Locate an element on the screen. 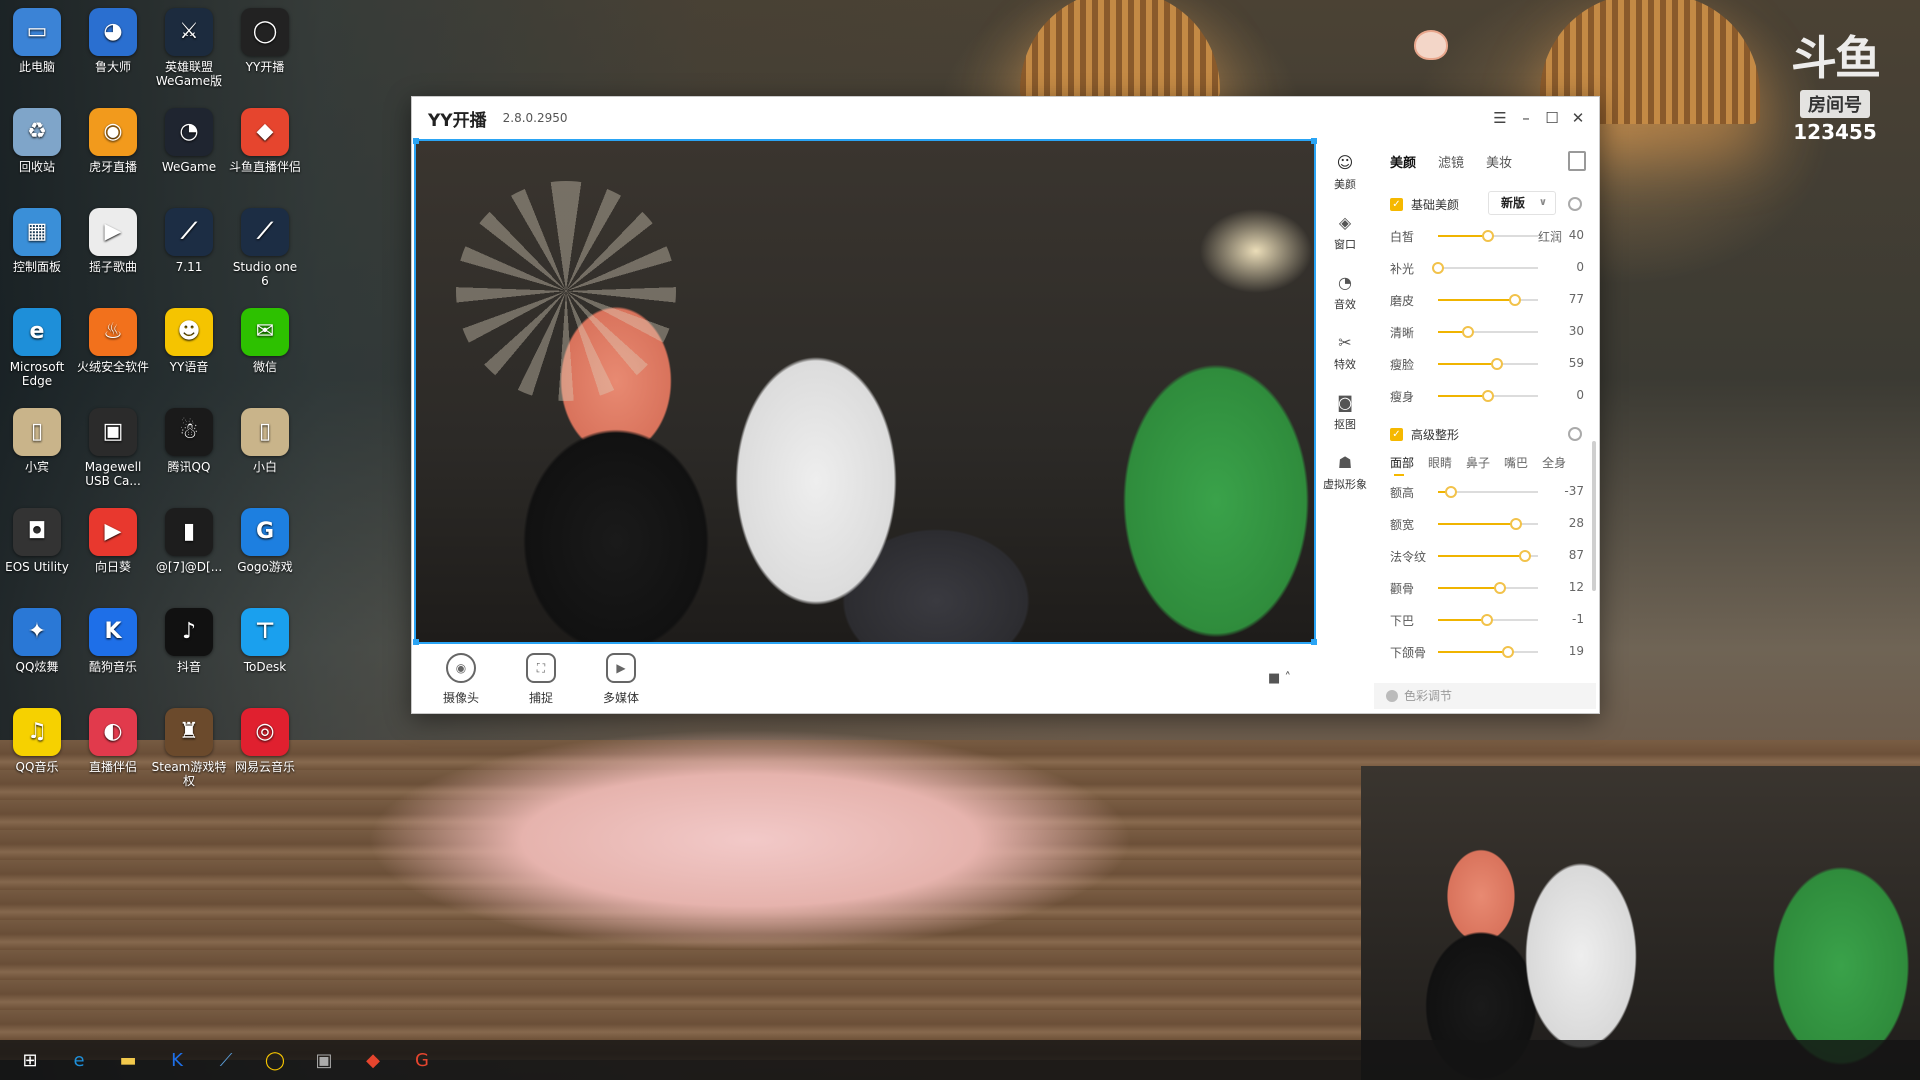 The height and width of the screenshot is (1080, 1920). shape-sub-tab: 眼睛 is located at coordinates (1440, 462).